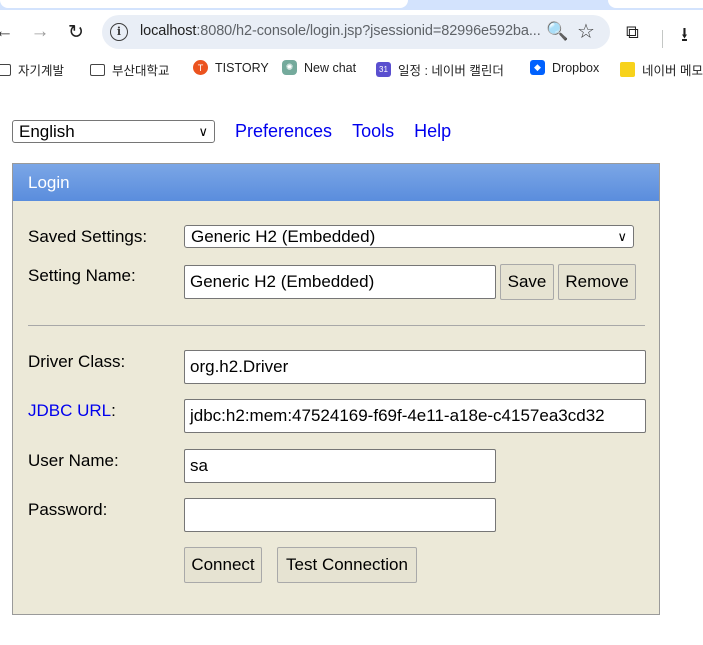  What do you see at coordinates (82, 275) in the screenshot?
I see `setting-name-label: Setting Name:` at bounding box center [82, 275].